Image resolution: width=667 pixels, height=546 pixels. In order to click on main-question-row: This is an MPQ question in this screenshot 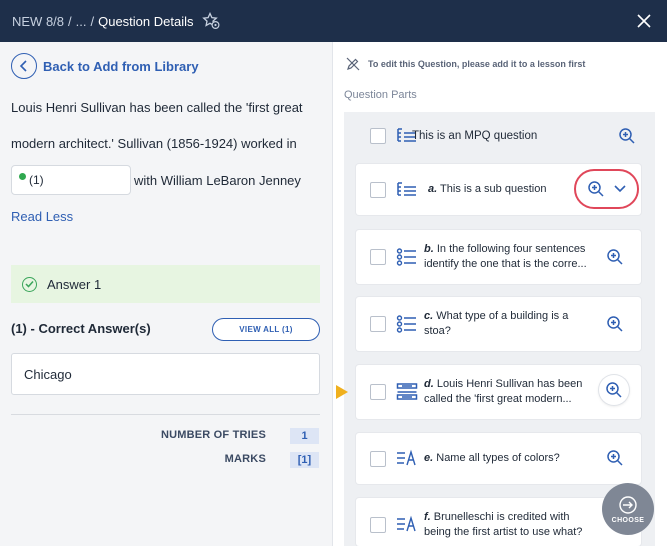, I will do `click(498, 136)`.